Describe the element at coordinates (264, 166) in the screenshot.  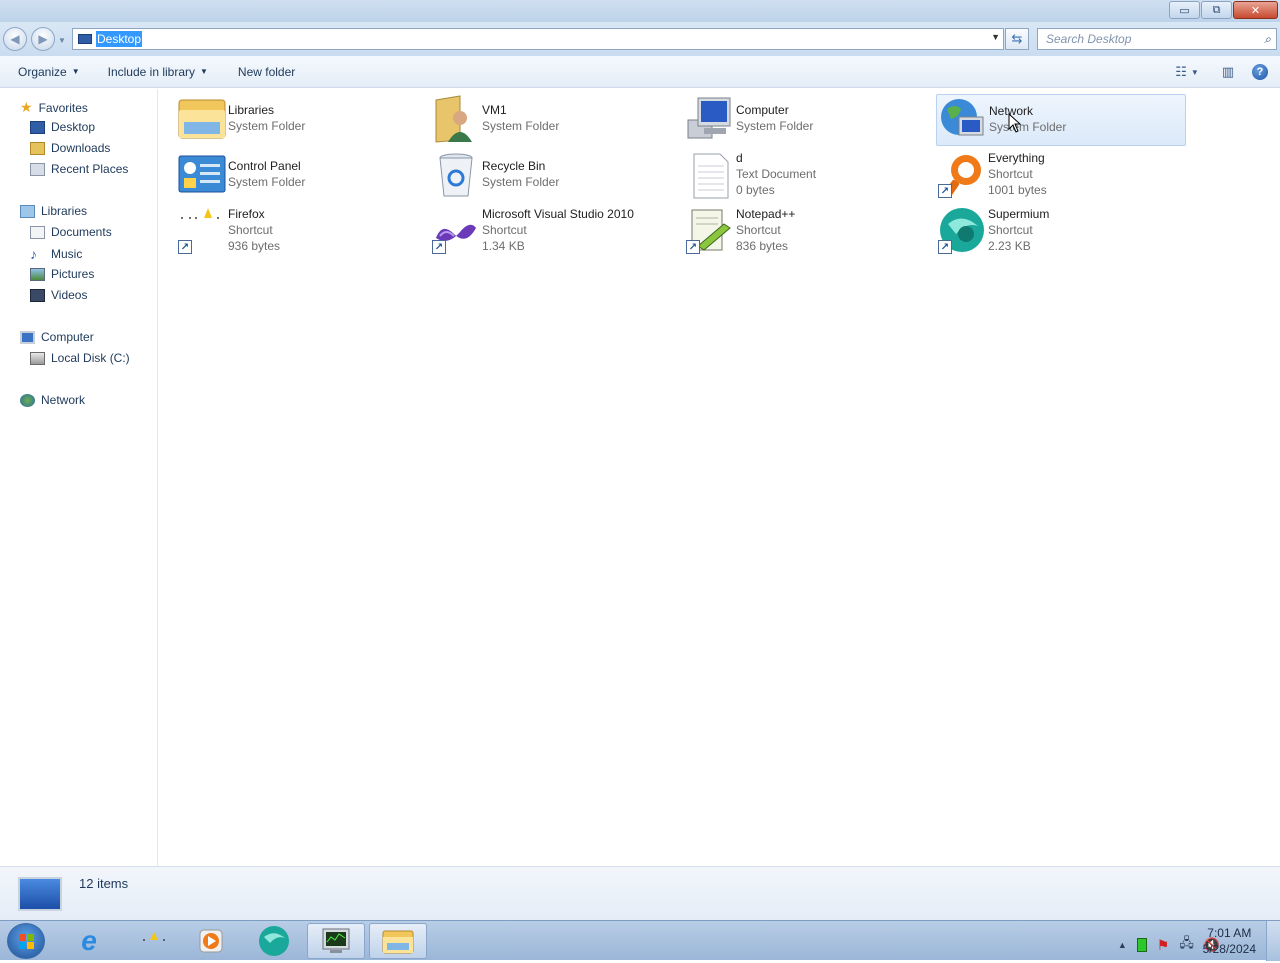
I see `item-name: Control Panel` at that location.